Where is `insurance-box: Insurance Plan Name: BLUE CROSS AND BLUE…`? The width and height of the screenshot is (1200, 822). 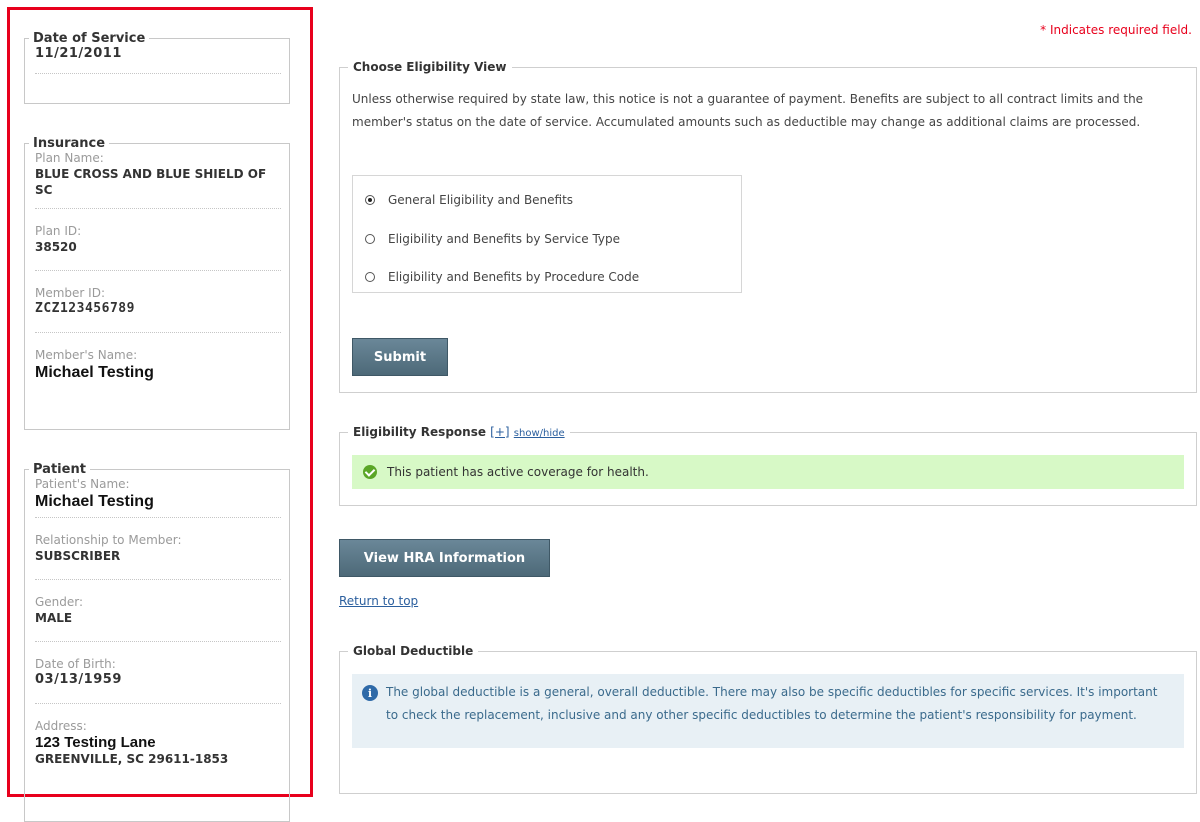
insurance-box: Insurance Plan Name: BLUE CROSS AND BLUE… is located at coordinates (157, 283).